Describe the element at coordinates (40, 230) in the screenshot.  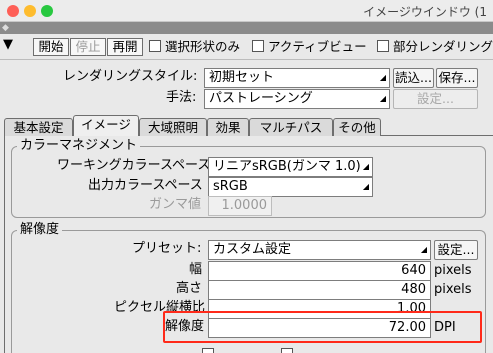
I see `resolution-title: 解像度` at that location.